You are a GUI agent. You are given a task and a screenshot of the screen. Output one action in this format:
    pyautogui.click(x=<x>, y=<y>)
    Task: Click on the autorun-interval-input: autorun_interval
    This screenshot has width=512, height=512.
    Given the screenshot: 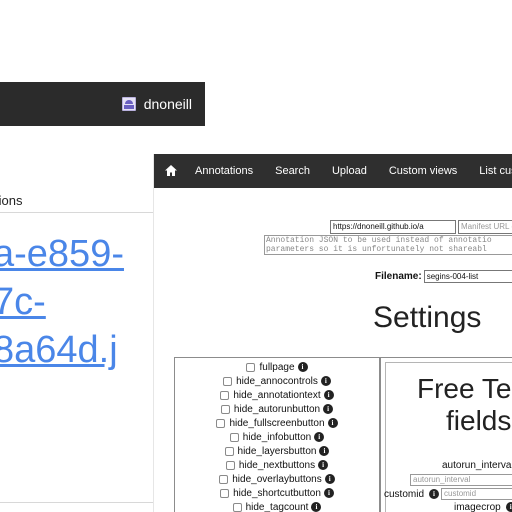 What is the action you would take?
    pyautogui.click(x=461, y=480)
    